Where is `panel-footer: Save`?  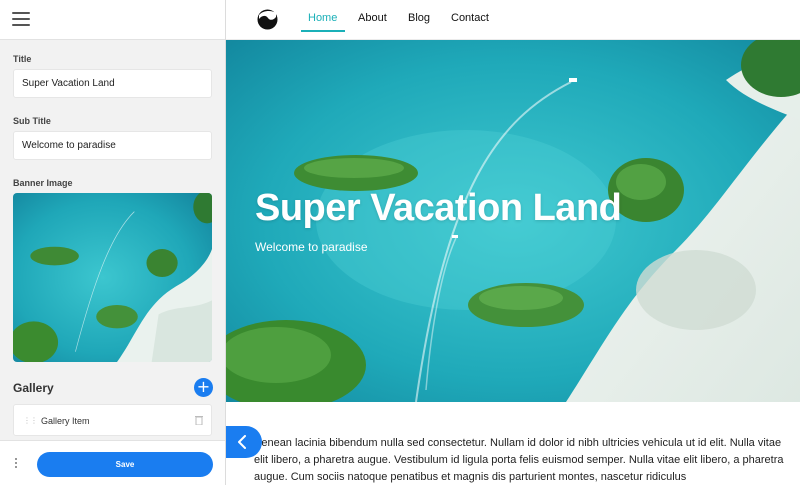 panel-footer: Save is located at coordinates (112, 462).